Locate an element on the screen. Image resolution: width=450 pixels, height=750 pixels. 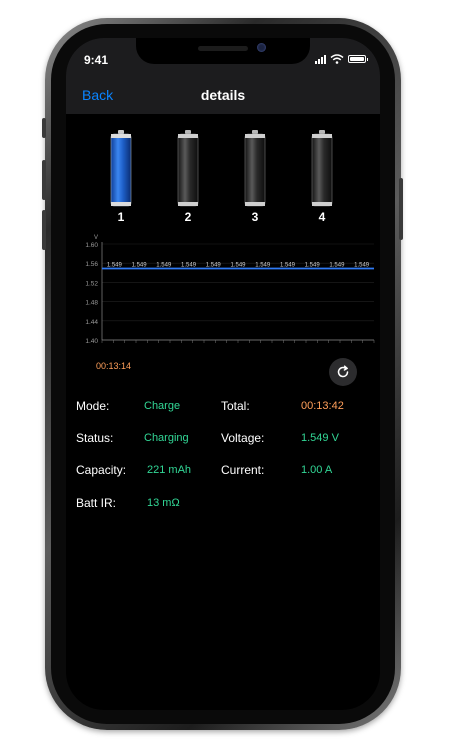
refresh-button is located at coordinates (343, 372).